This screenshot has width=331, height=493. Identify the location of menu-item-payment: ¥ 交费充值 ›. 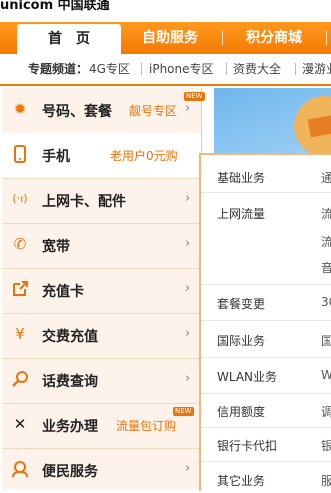
(101, 336).